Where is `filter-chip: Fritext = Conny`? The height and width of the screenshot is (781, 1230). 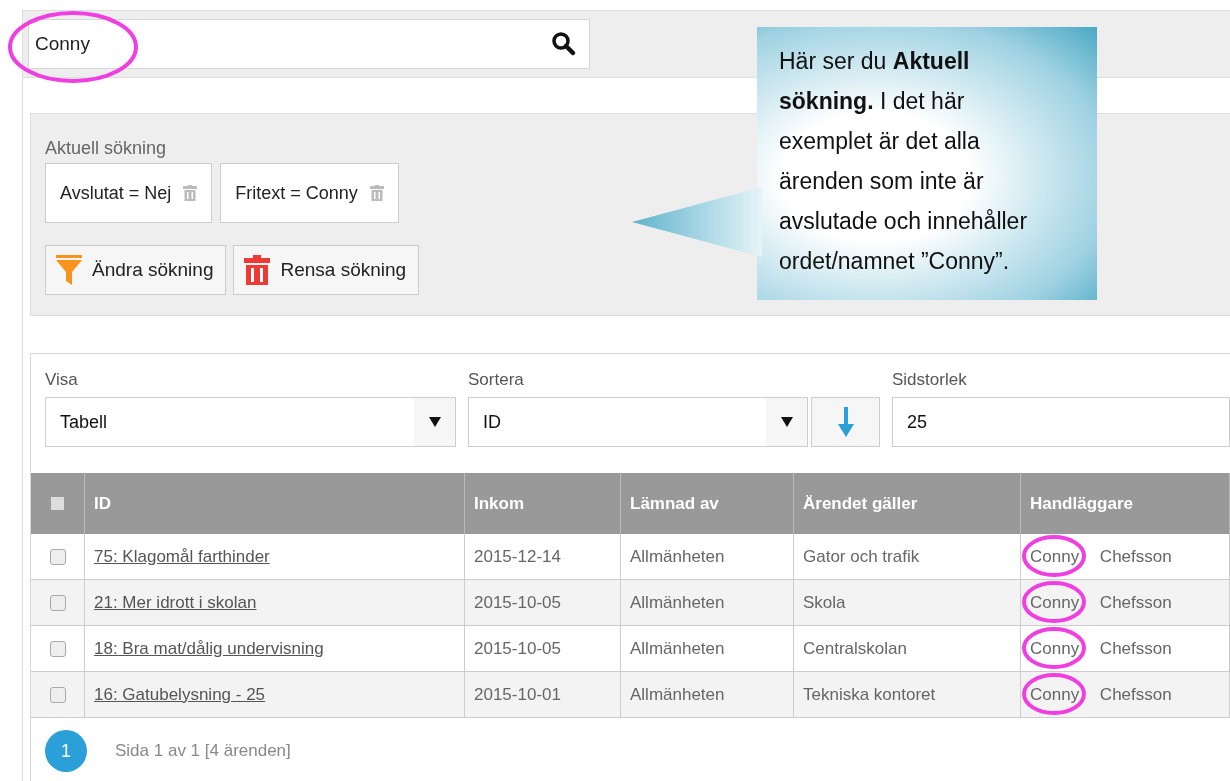 filter-chip: Fritext = Conny is located at coordinates (309, 193).